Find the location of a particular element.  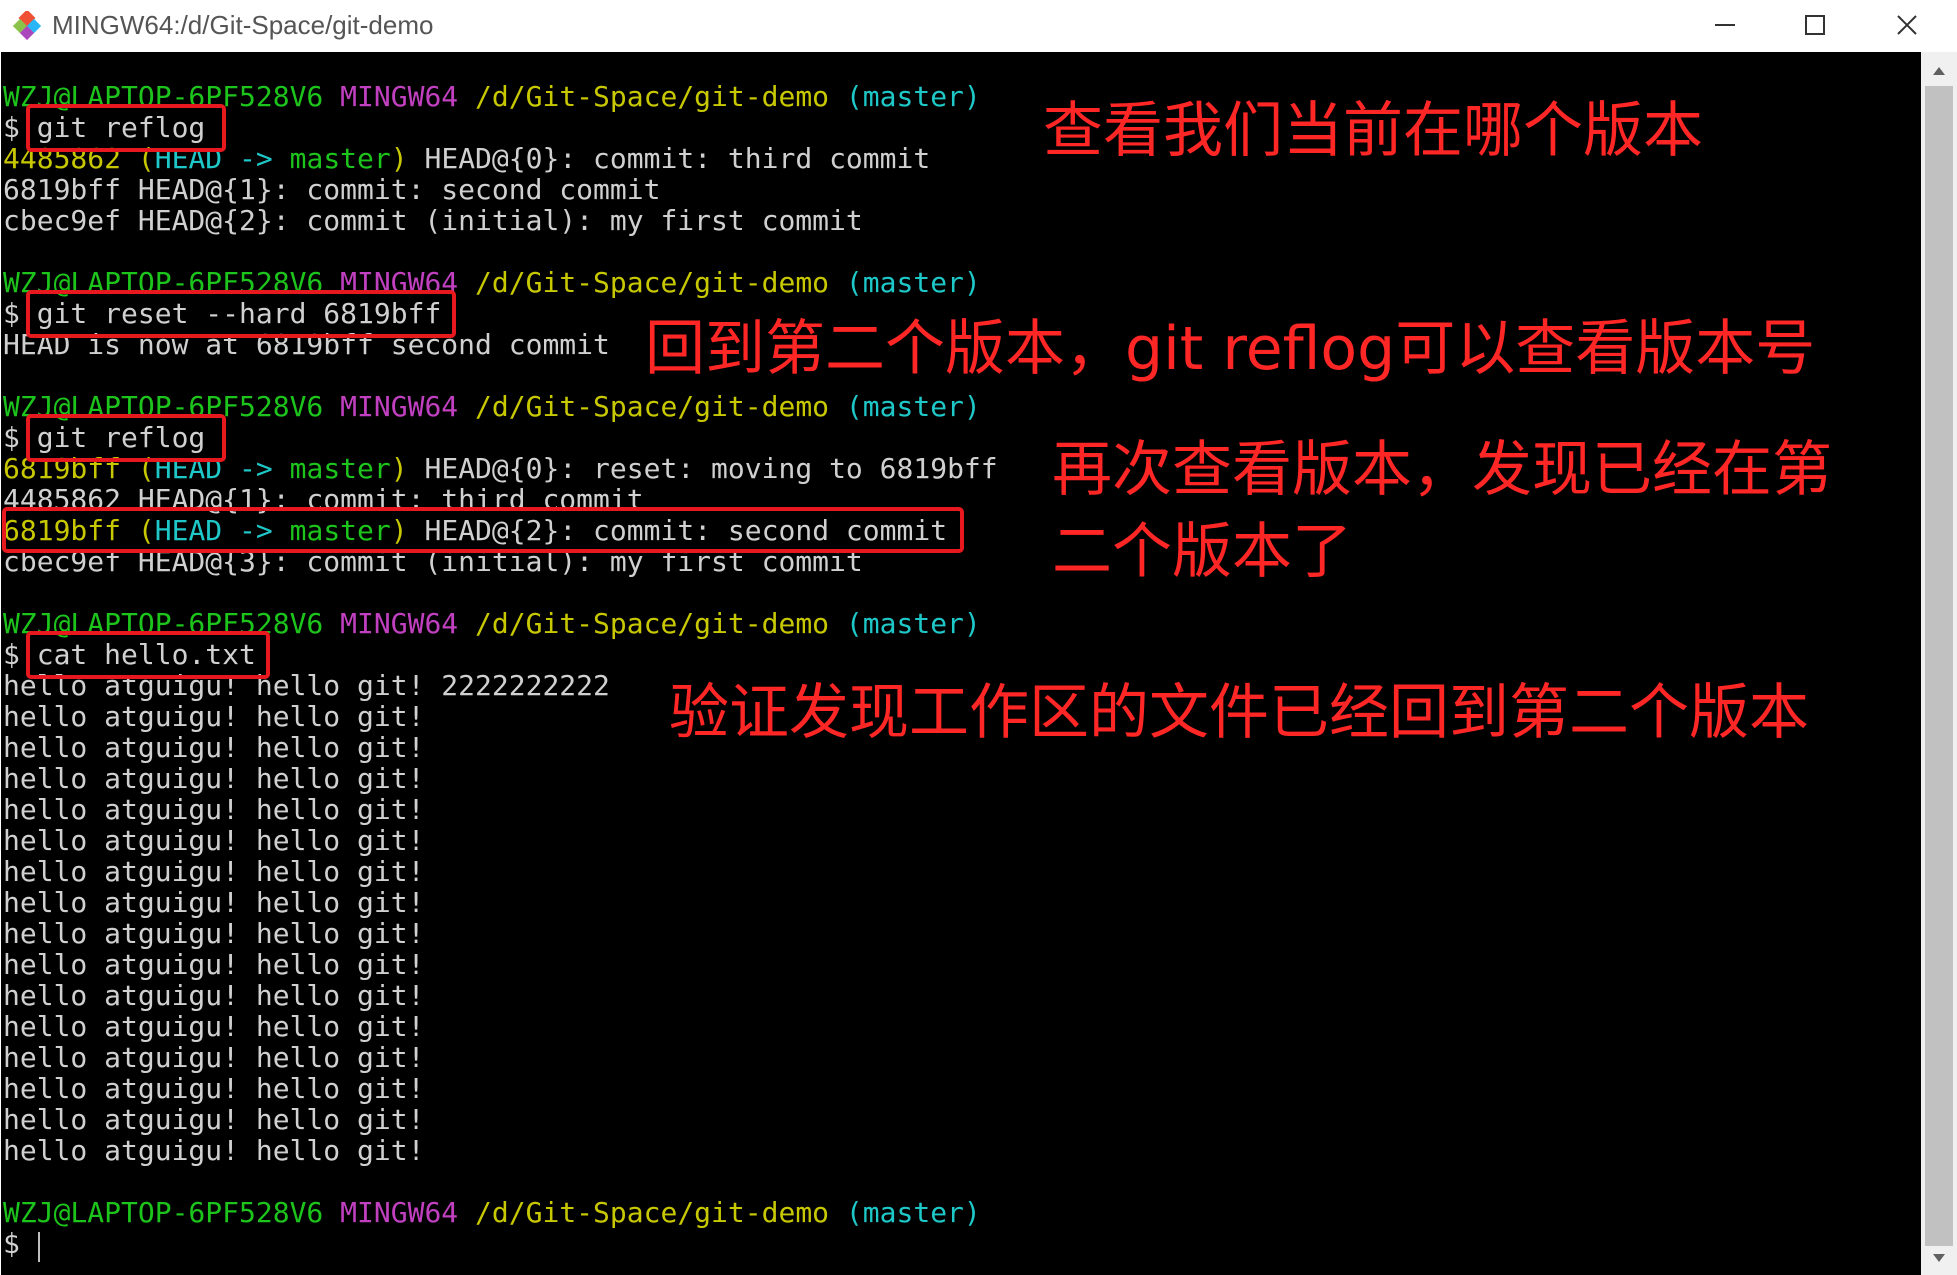

annotation-text: 验证发现工作区的文件已经回到第二个版本 is located at coordinates (1239, 713).